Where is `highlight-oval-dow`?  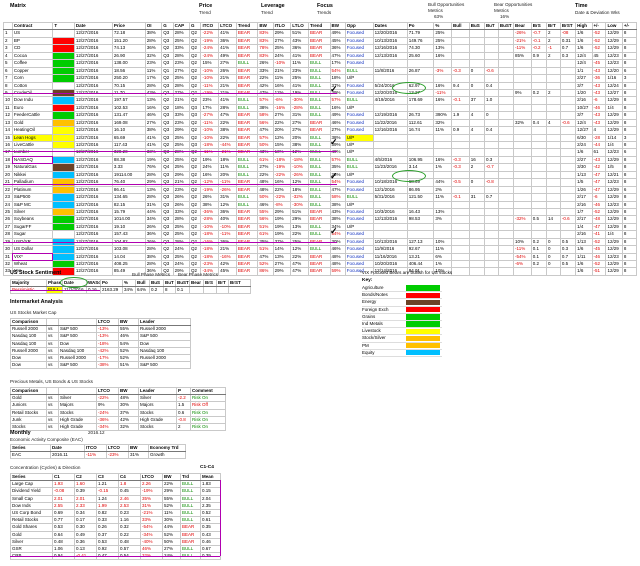
highlight-oval-dow is located at coordinates (409, 88).